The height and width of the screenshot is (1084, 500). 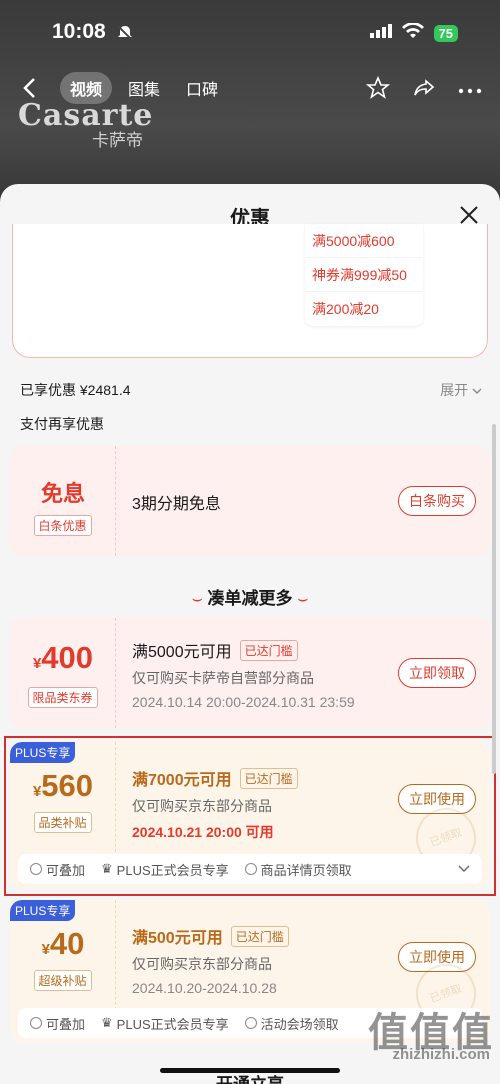 What do you see at coordinates (437, 501) in the screenshot?
I see `baitiao-buy-button: 白条购买` at bounding box center [437, 501].